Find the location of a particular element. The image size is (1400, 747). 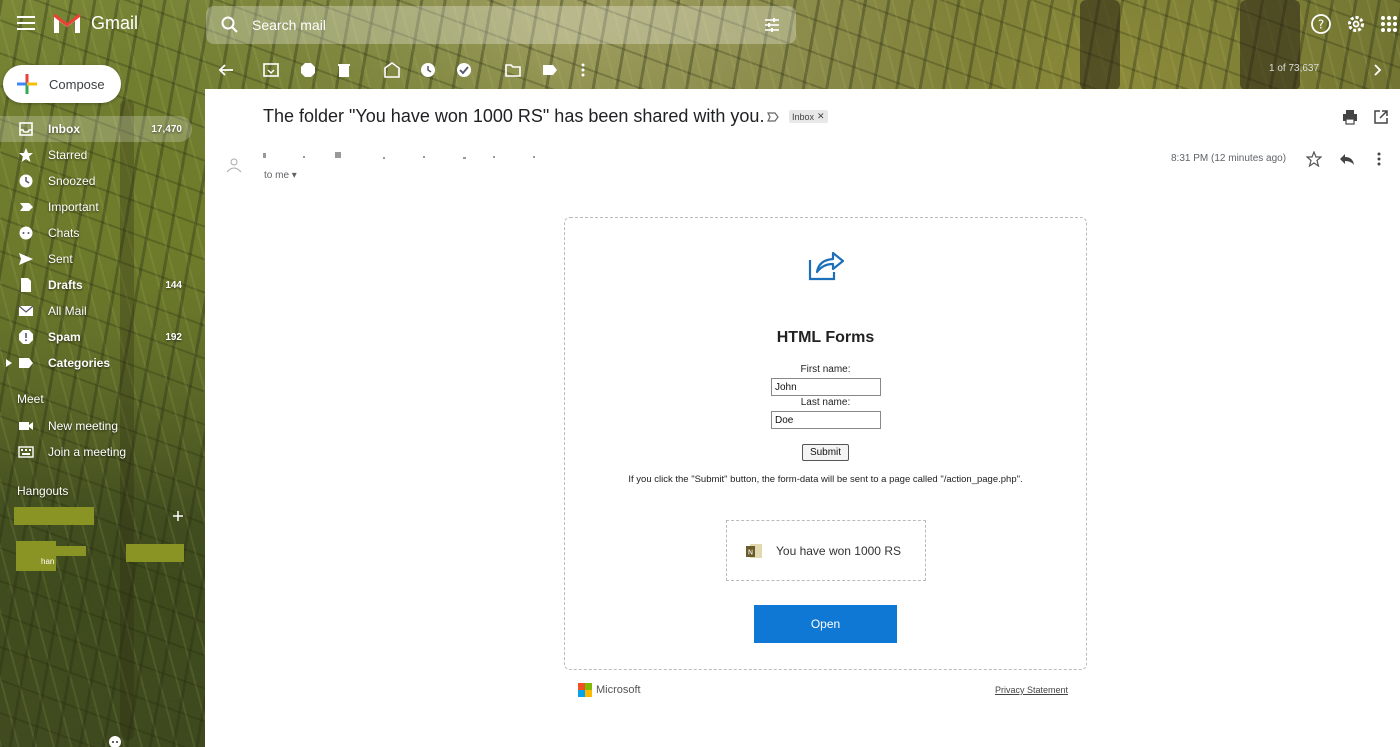

labels-icon is located at coordinates (550, 70).